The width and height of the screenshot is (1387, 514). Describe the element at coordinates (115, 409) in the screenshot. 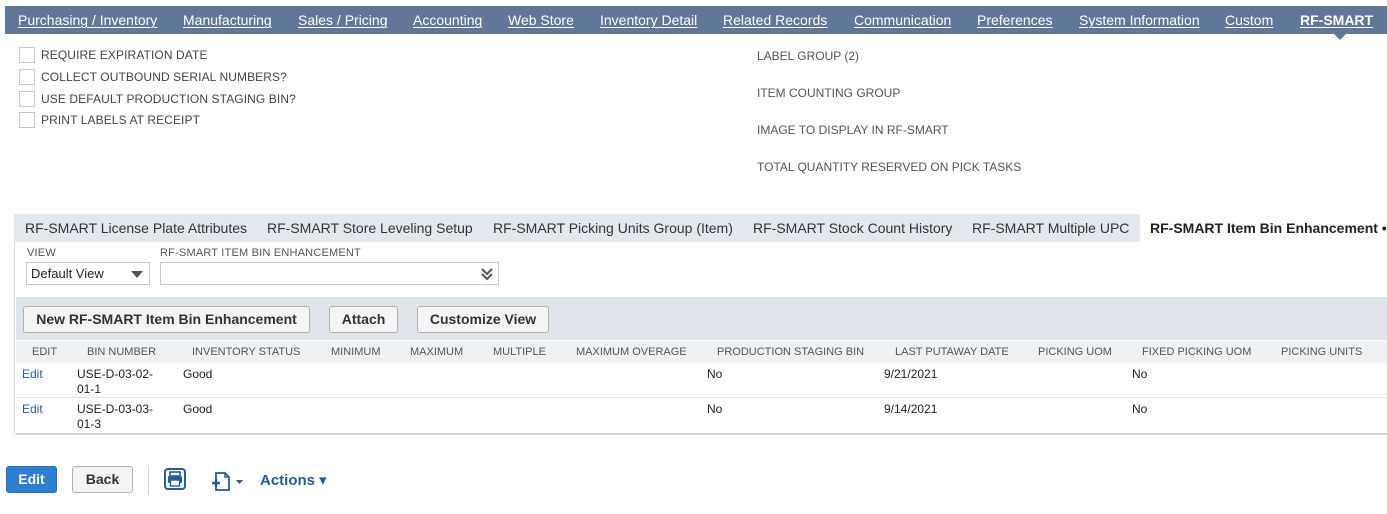

I see `bin-number-line1: USE-D-03-03-` at that location.